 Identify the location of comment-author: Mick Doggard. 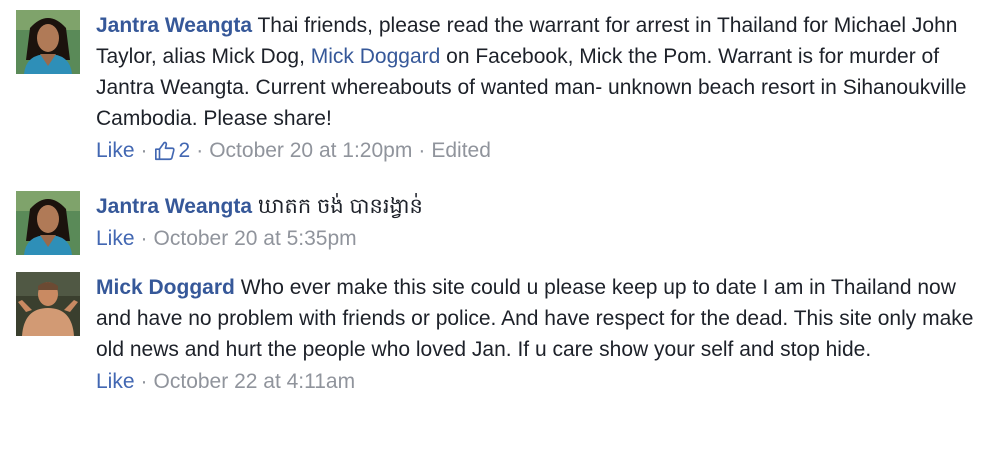
(165, 287).